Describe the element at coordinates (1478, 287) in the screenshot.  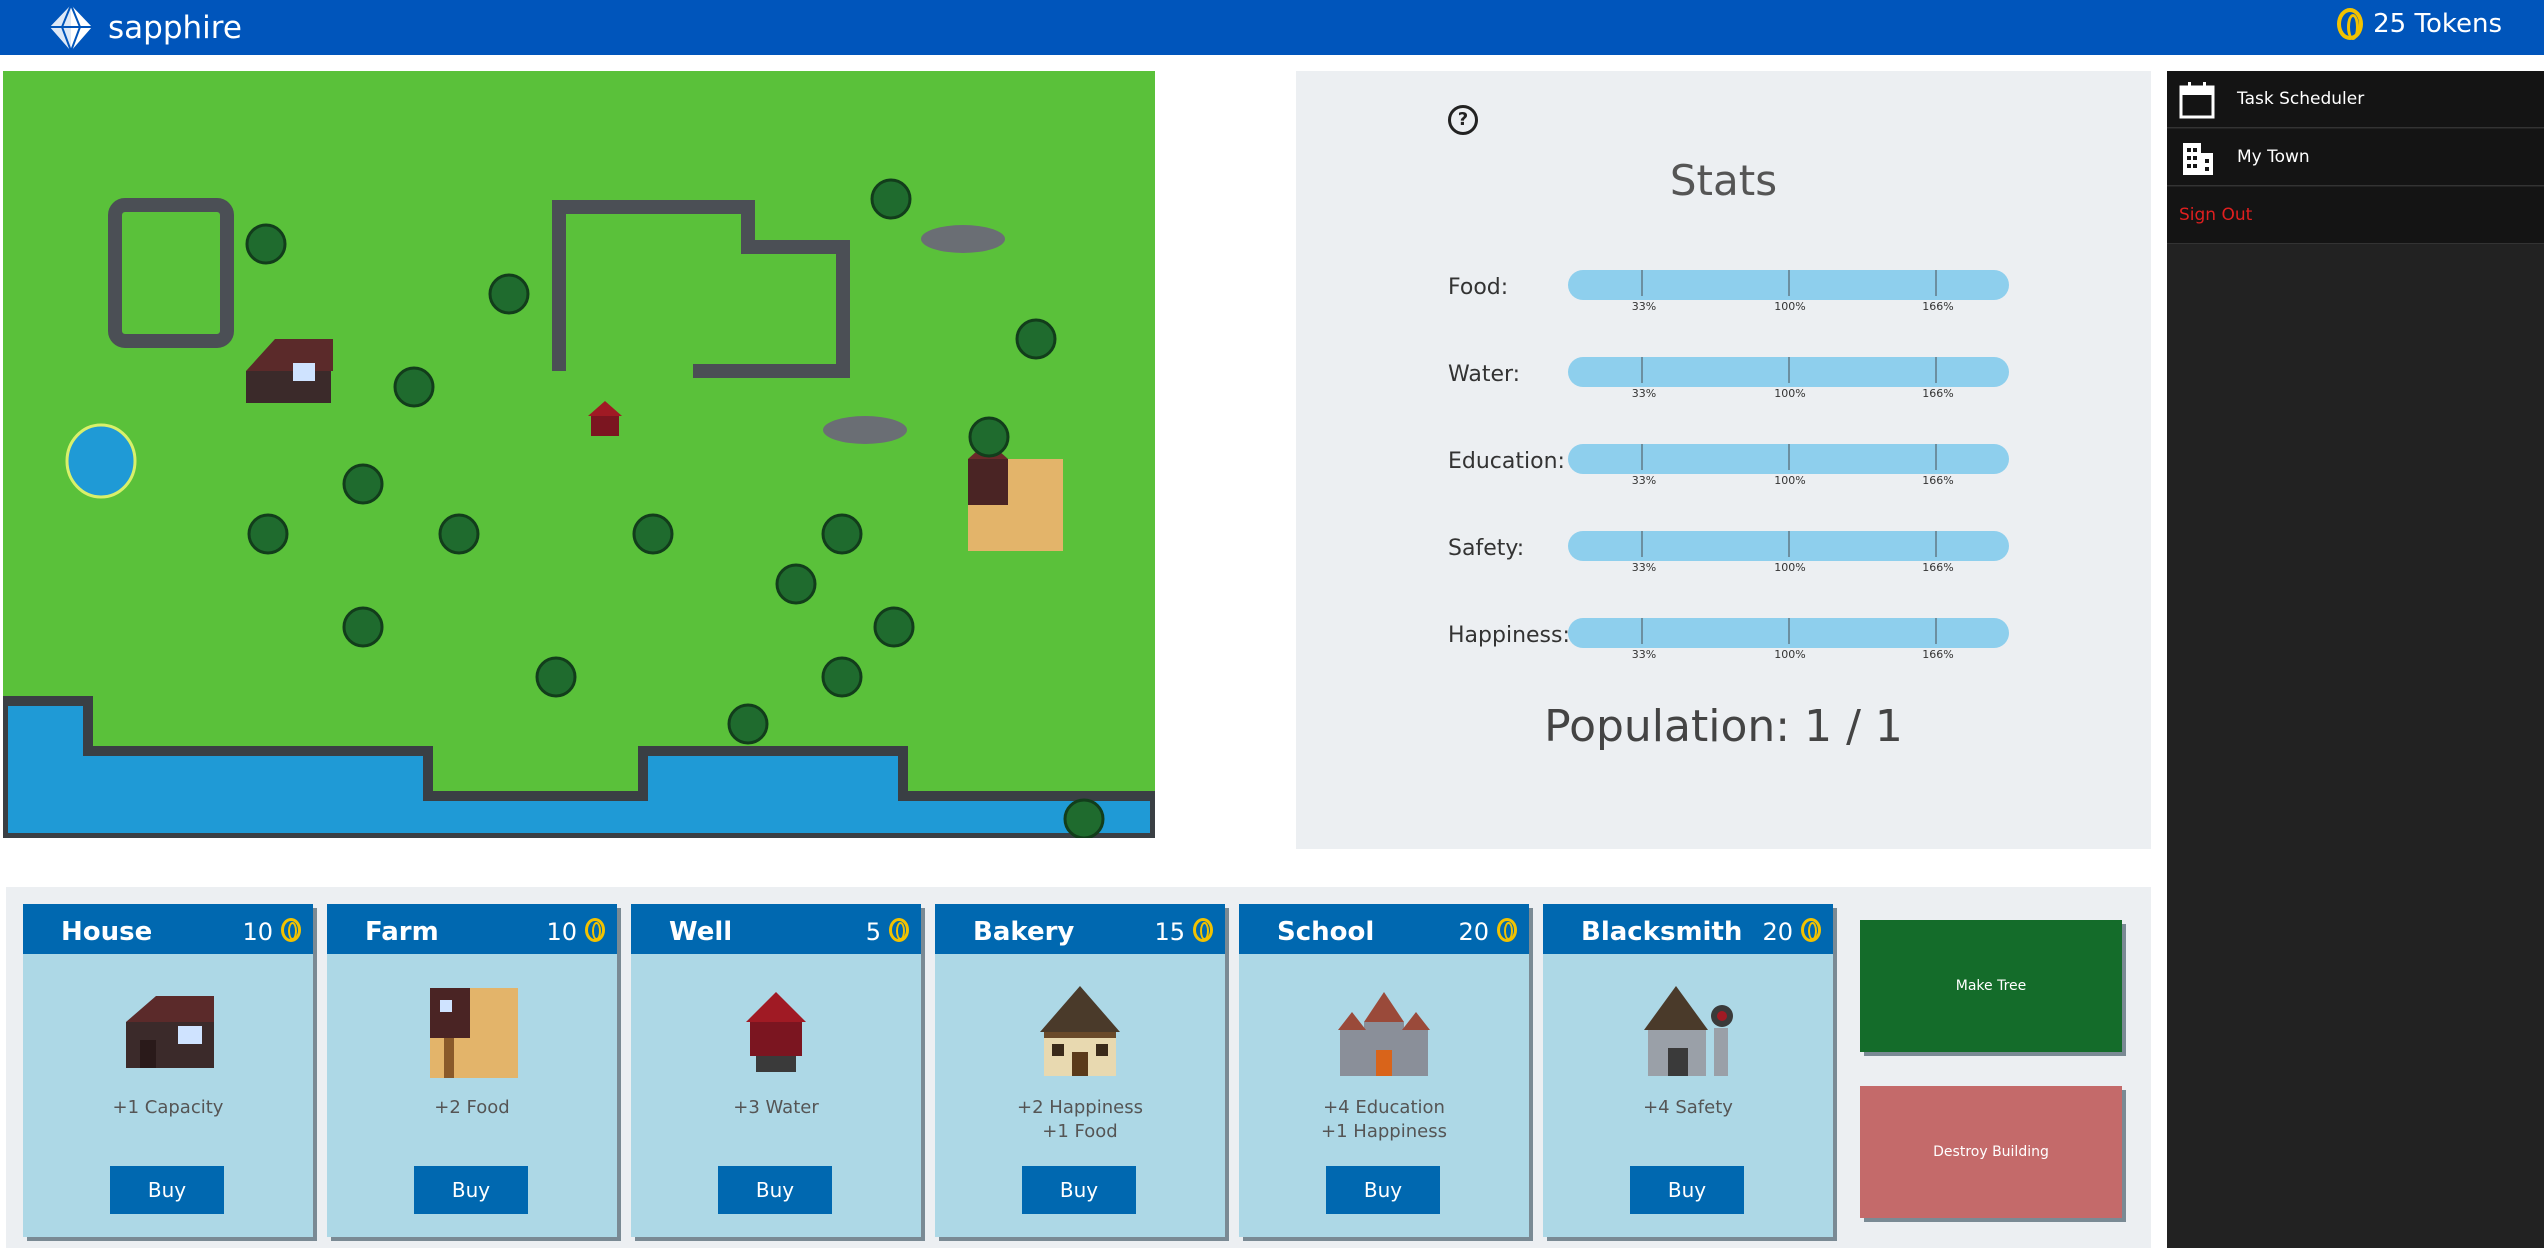
I see `stat-label: Food:` at that location.